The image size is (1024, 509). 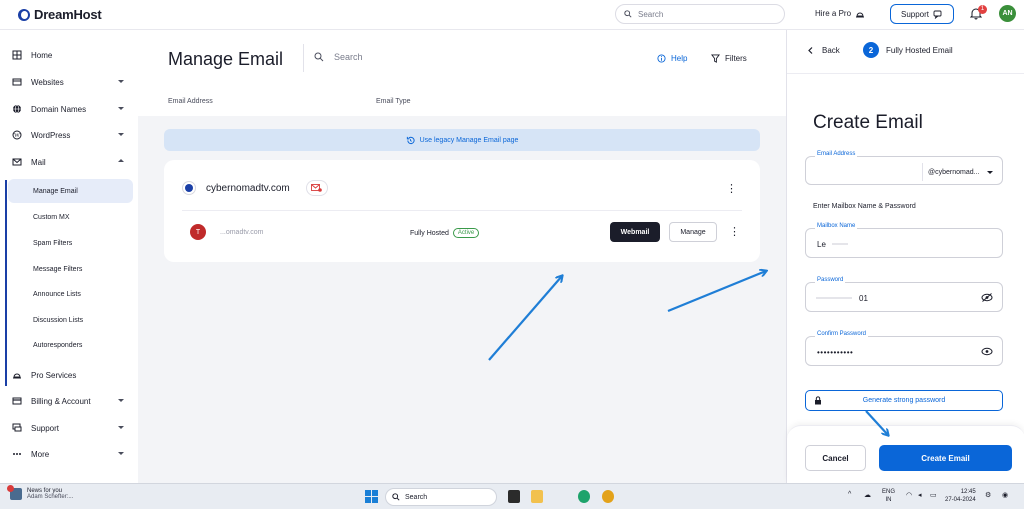 I want to click on field-label: Email Address, so click(x=836, y=154).